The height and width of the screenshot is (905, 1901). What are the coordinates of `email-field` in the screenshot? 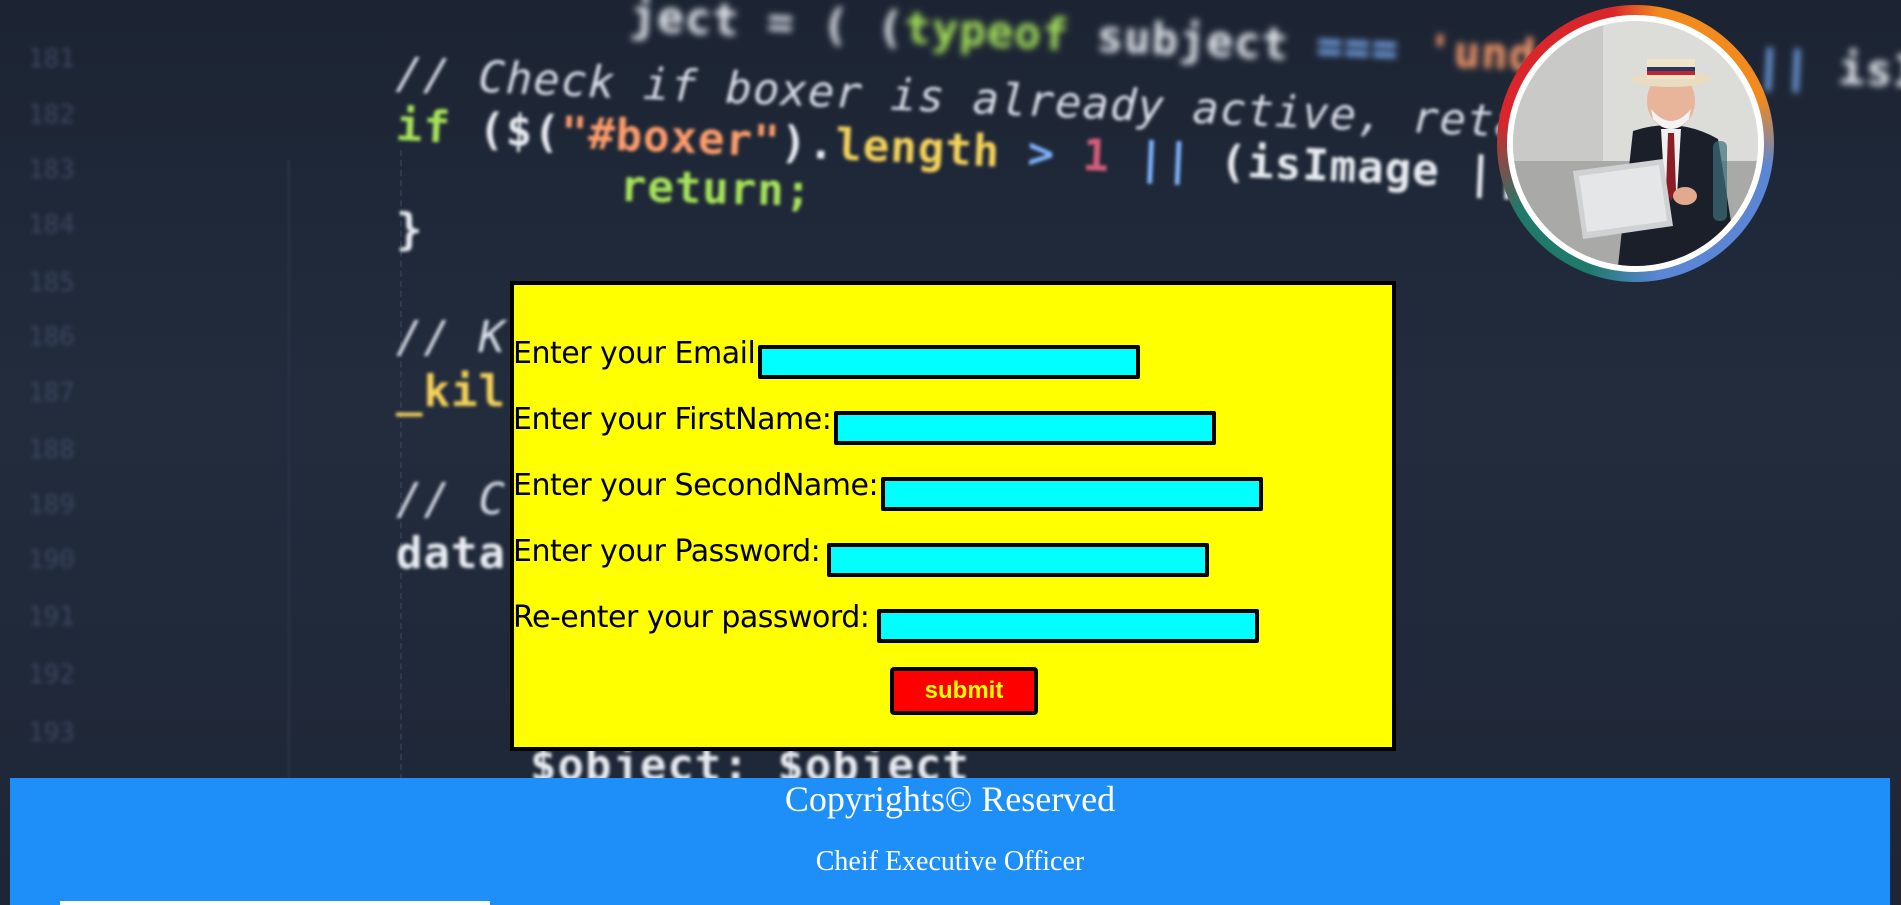 It's located at (949, 362).